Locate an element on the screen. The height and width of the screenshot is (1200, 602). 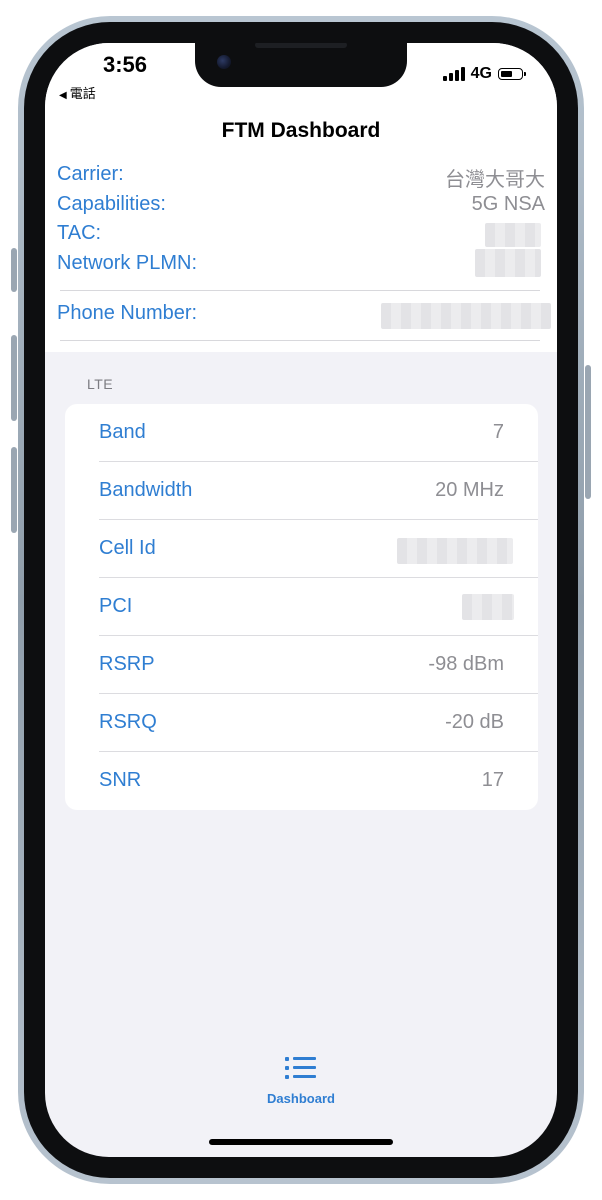
status-time: 3:56 is located at coordinates (125, 64).